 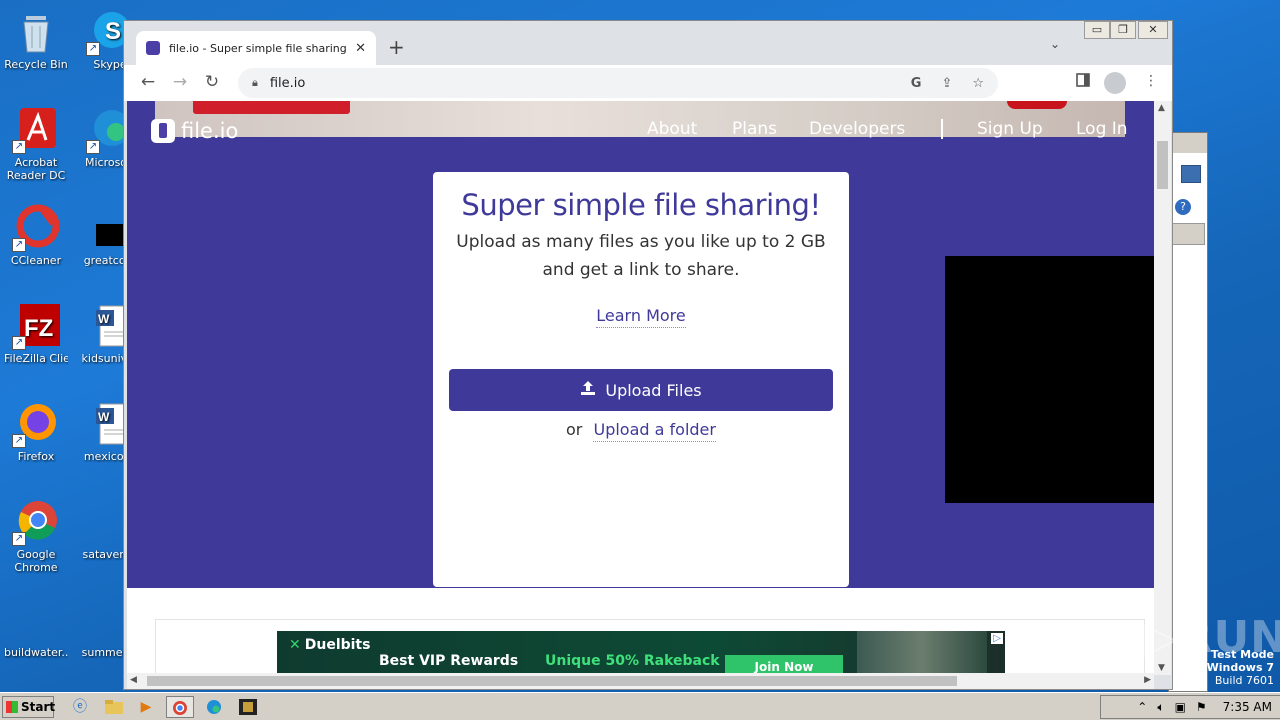 I want to click on help-icon: ?, so click(x=1183, y=207).